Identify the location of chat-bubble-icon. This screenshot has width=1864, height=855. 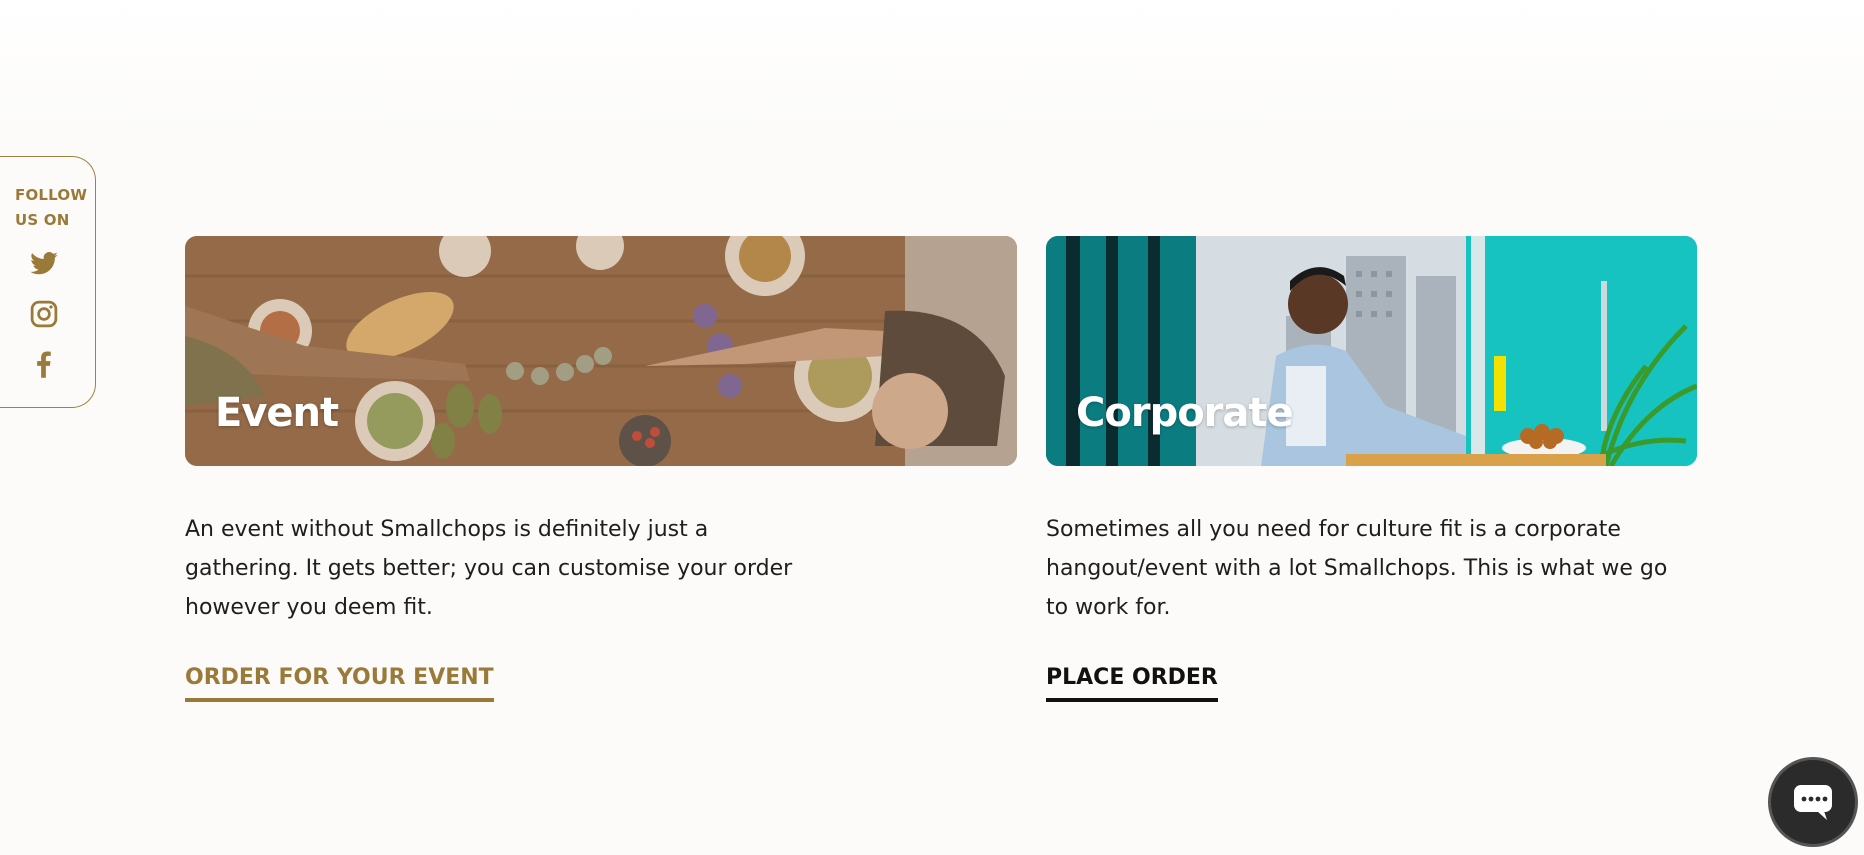
(1813, 802).